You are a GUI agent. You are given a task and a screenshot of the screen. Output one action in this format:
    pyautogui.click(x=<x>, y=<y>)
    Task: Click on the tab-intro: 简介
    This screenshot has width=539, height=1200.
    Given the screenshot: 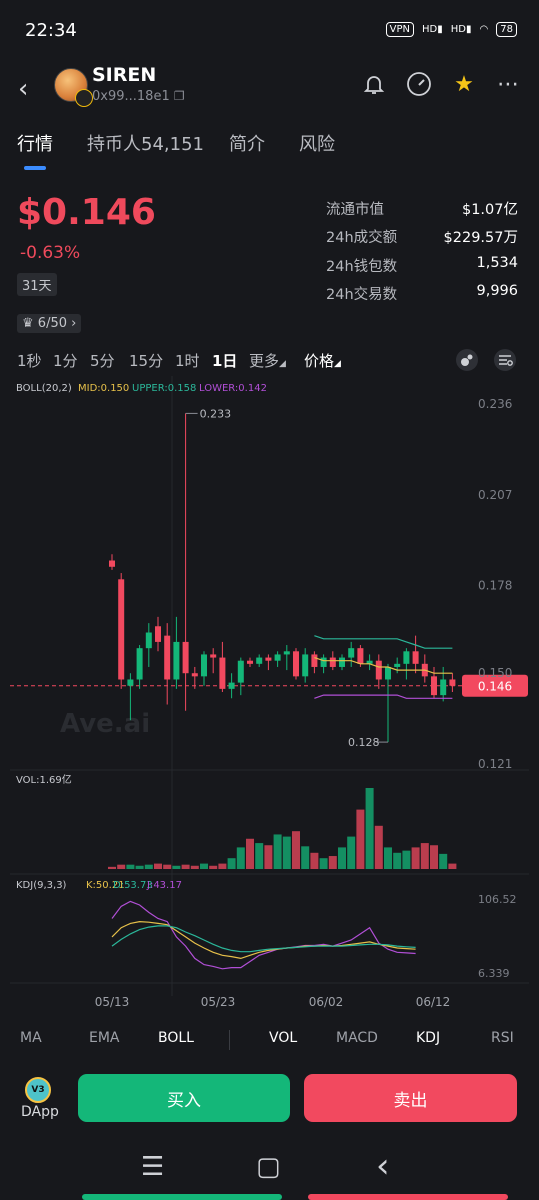 What is the action you would take?
    pyautogui.click(x=247, y=143)
    